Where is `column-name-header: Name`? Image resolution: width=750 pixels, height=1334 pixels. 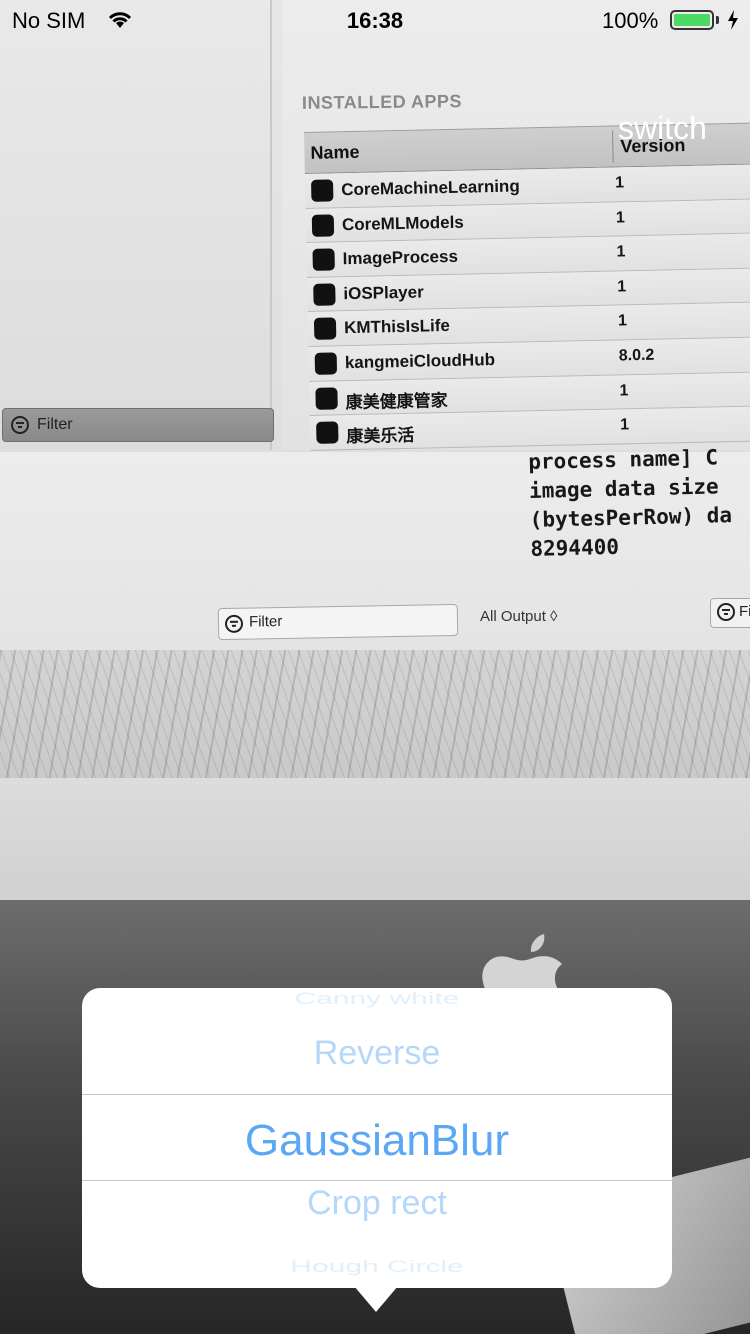 column-name-header: Name is located at coordinates (335, 152).